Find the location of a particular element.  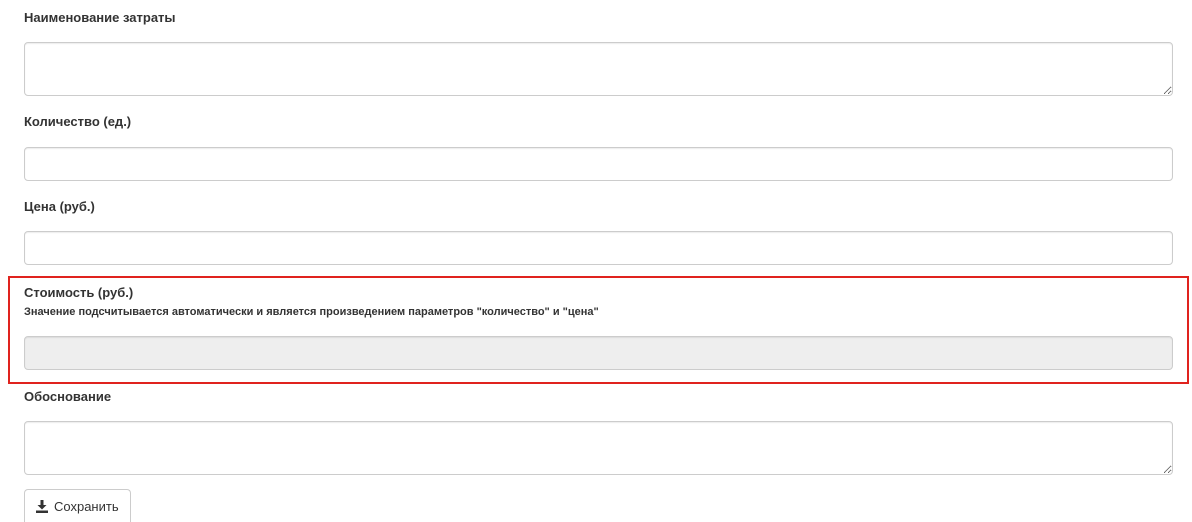

justification-textarea is located at coordinates (598, 448).